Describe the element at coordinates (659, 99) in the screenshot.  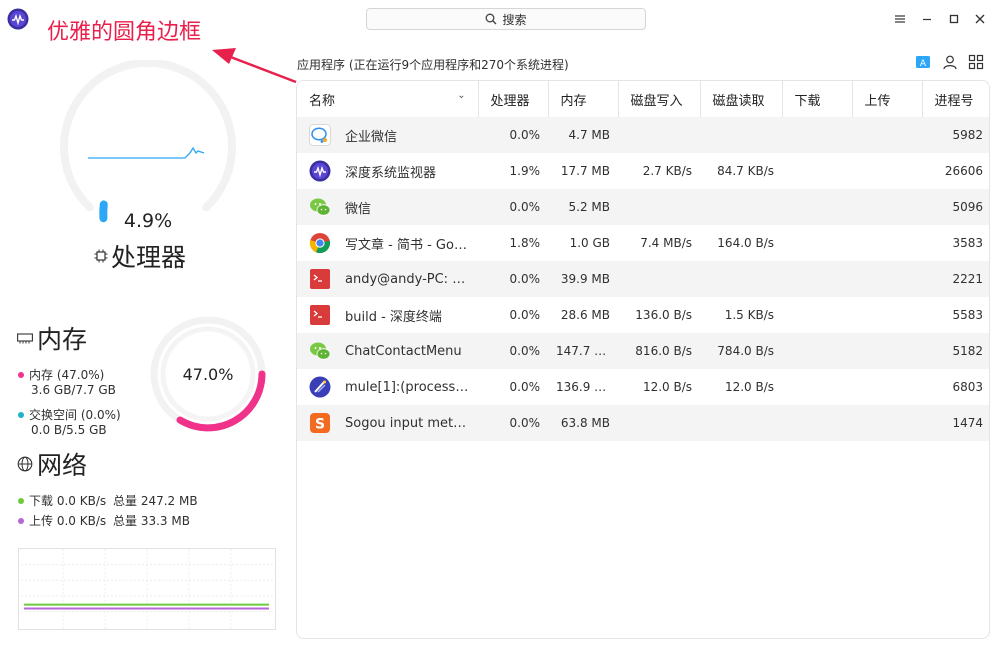
I see `column-disk-write: 磁盘写入` at that location.